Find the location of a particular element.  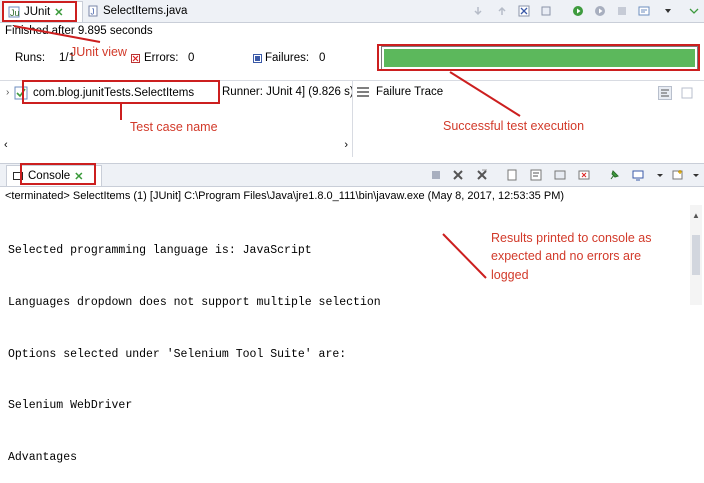

runner-info: Runner: JUnit 4] (9.826 s) is located at coordinates (288, 92).